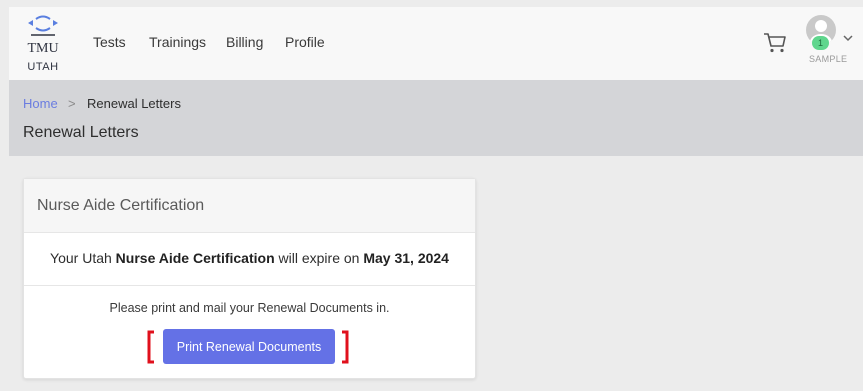 Image resolution: width=863 pixels, height=391 pixels. Describe the element at coordinates (345, 349) in the screenshot. I see `highlight-bracket-right` at that location.